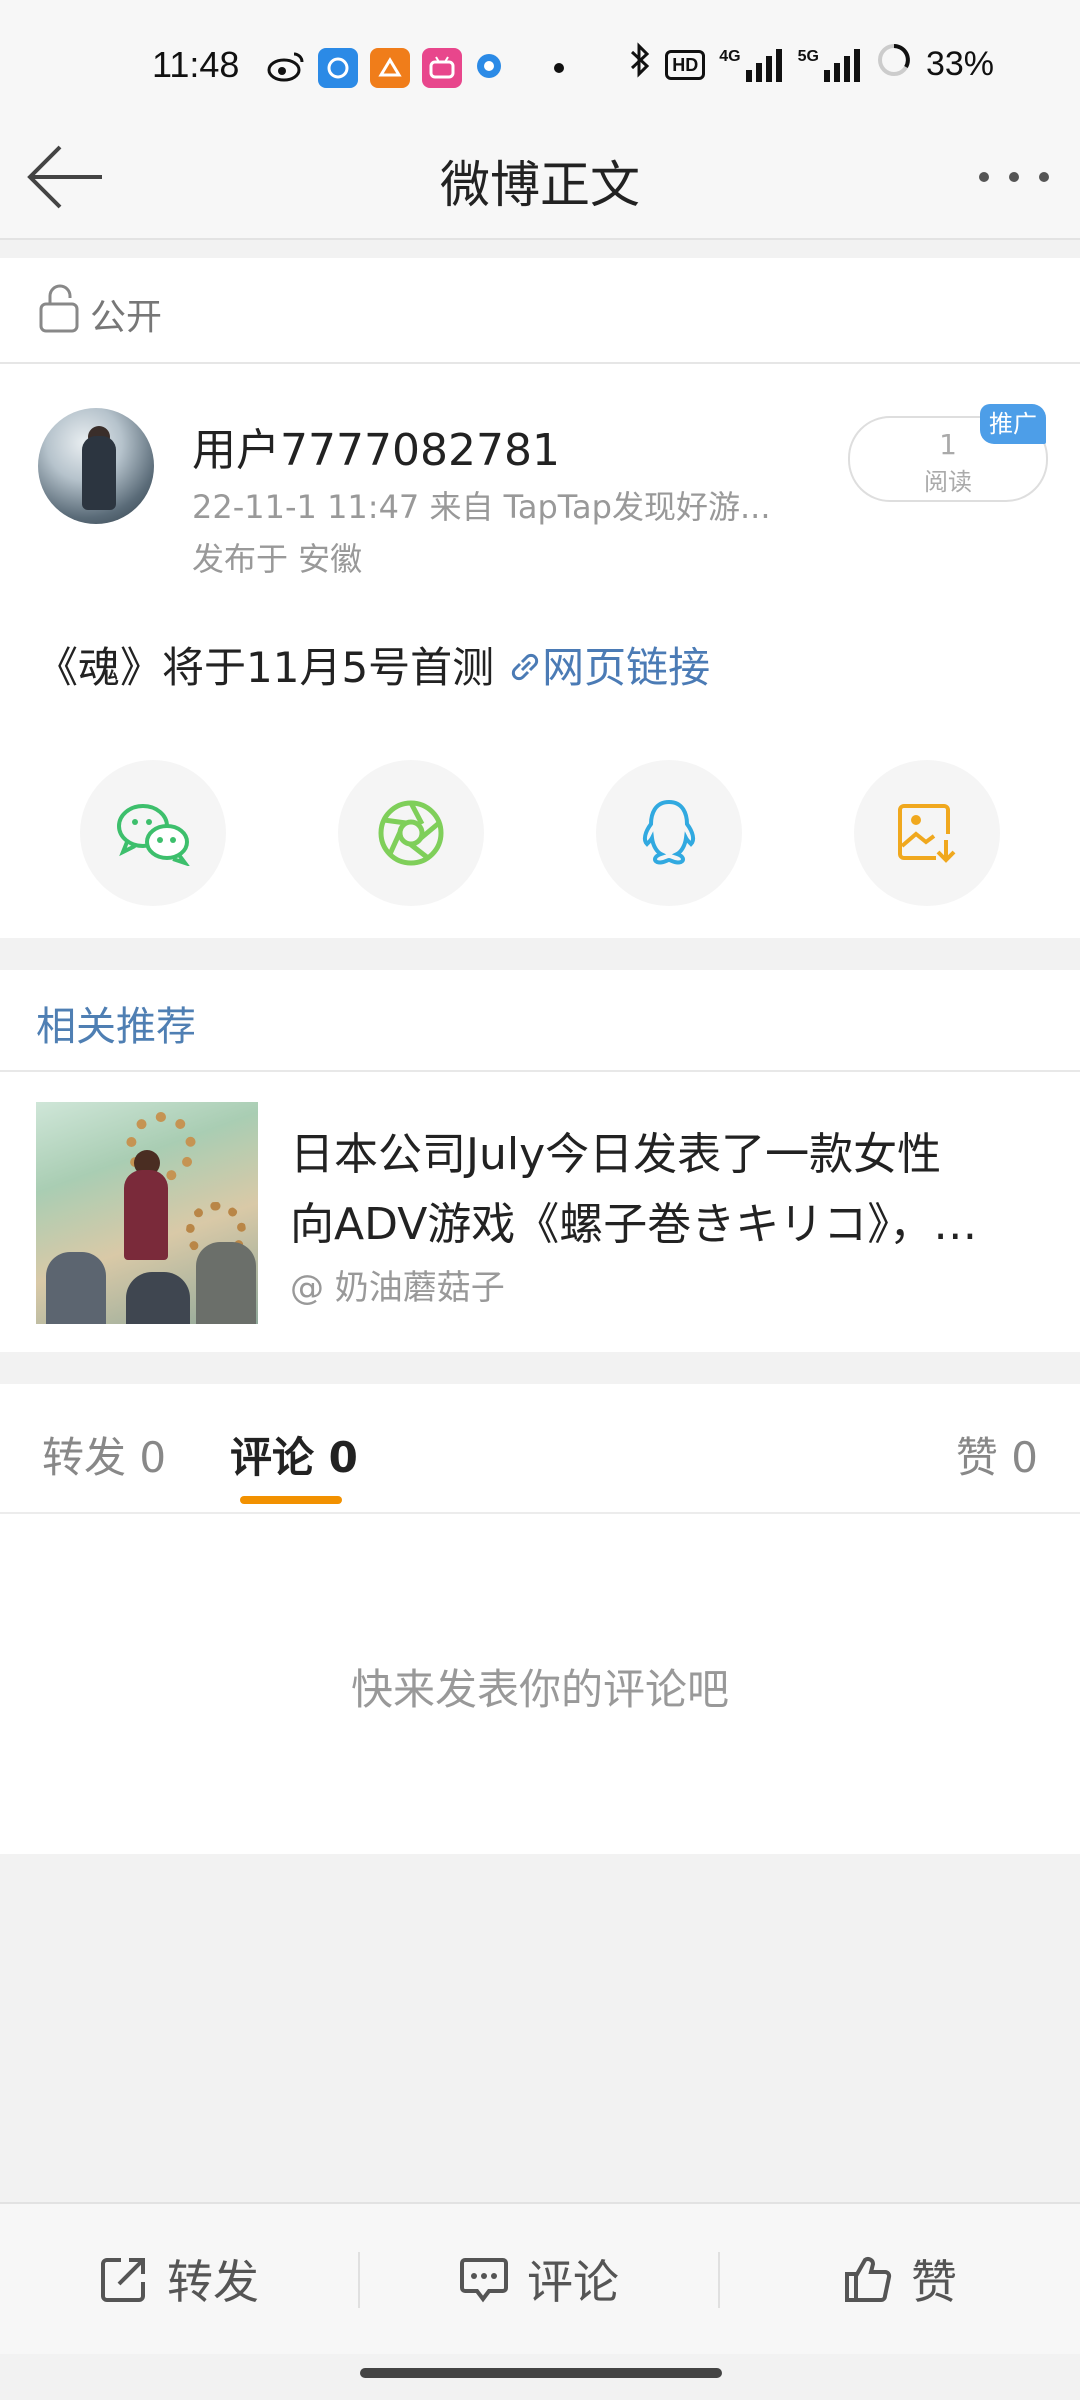 This screenshot has width=1080, height=2400. I want to click on comments-empty-state: 快来发表你的评论吧, so click(540, 1684).